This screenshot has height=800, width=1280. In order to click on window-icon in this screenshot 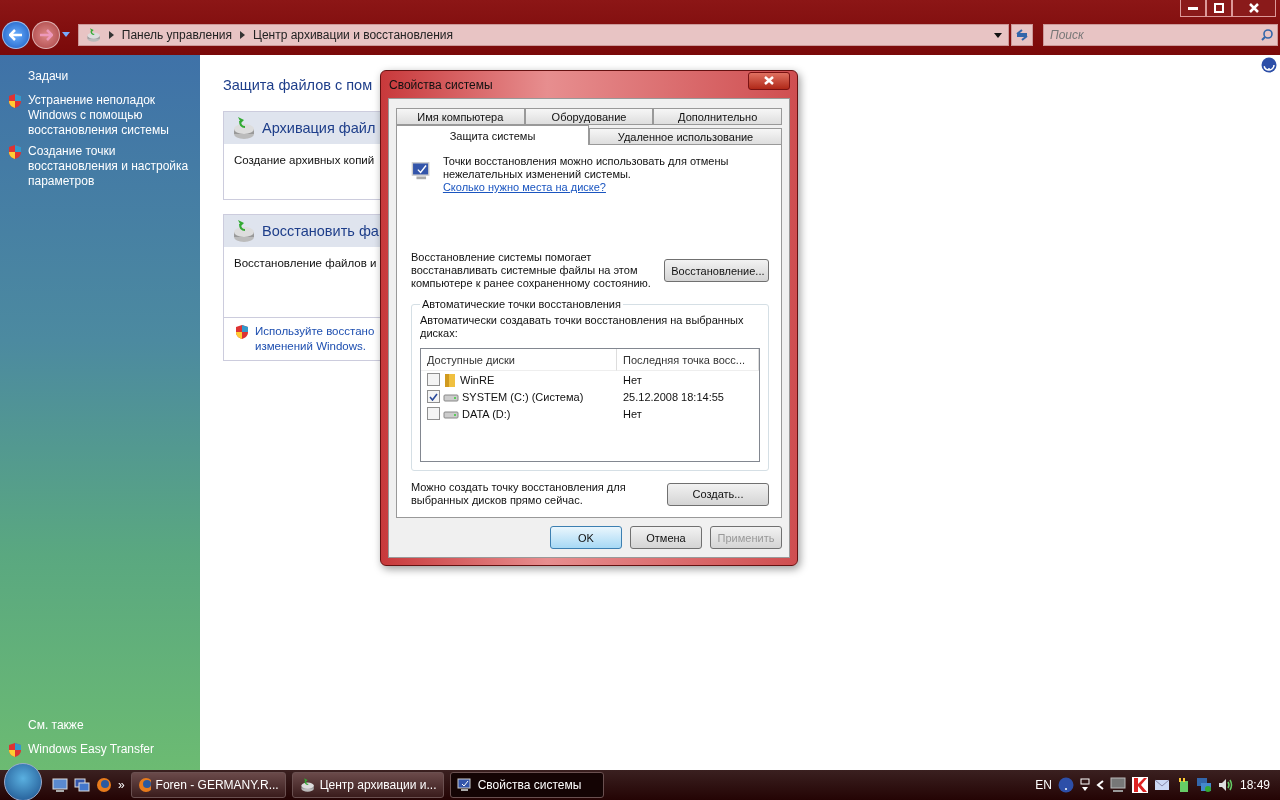, I will do `click(1084, 785)`.